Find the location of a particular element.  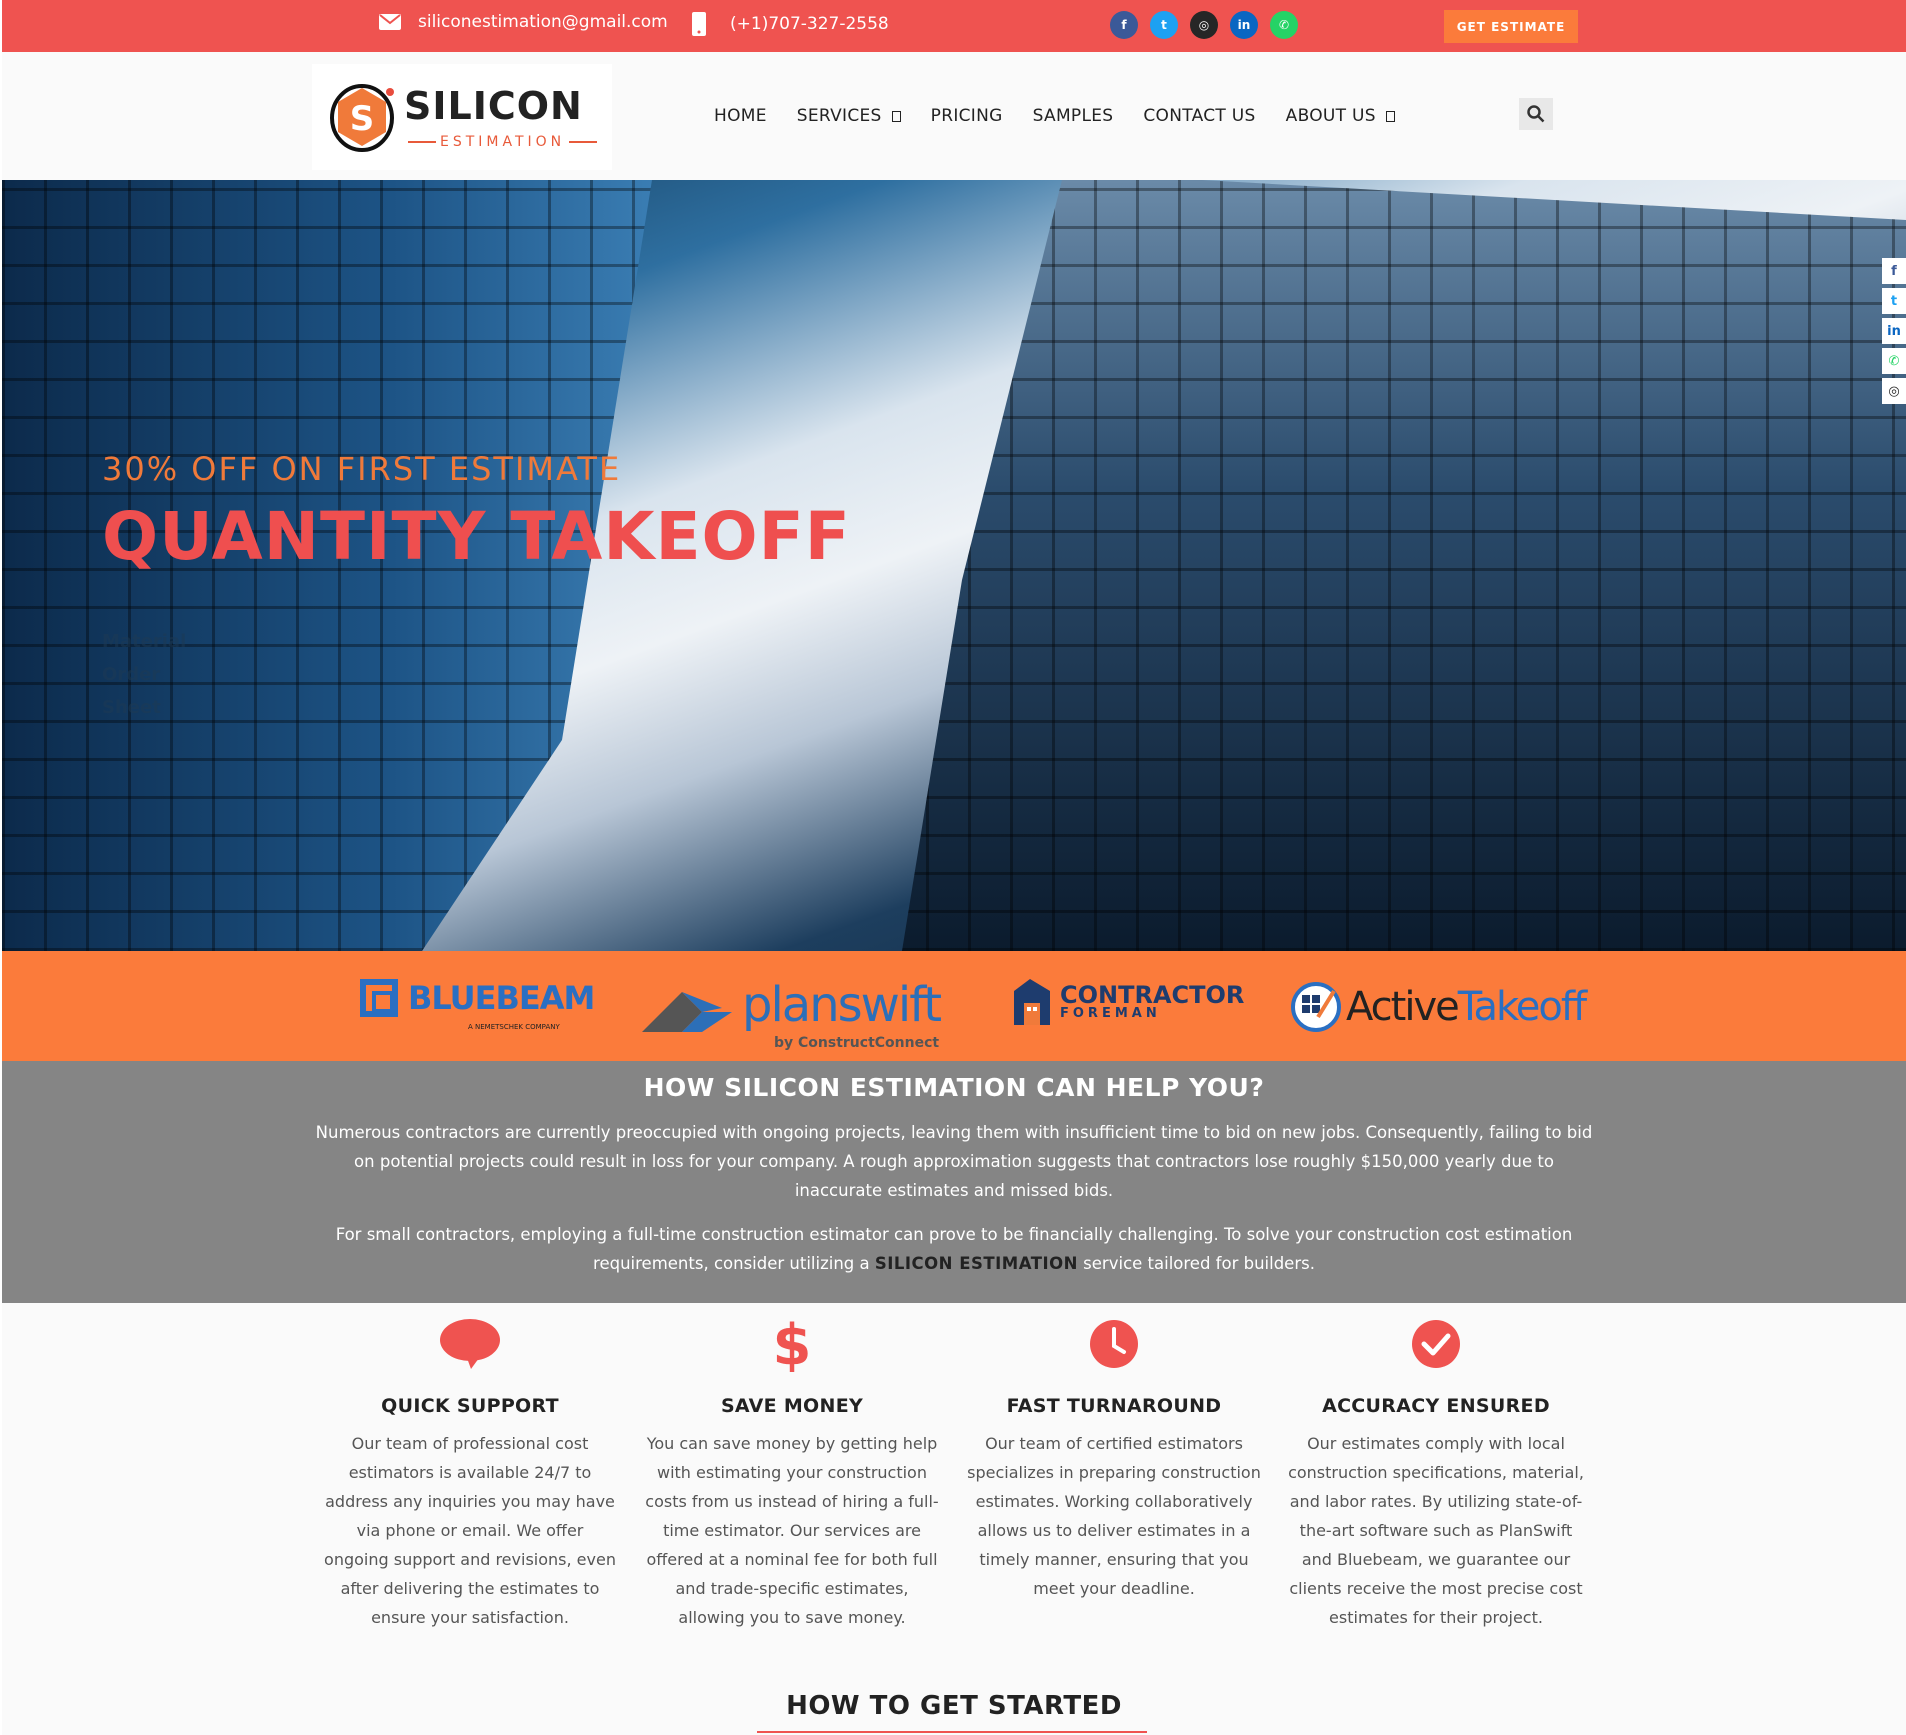

activetakeoff-name-b: Takeoff is located at coordinates (1522, 1007).